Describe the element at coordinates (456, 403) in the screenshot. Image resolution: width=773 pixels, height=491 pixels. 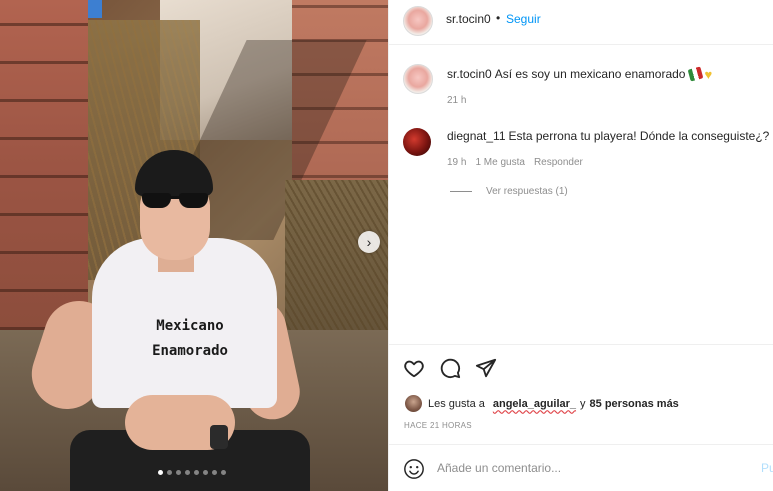
I see `likes-prefix: Les gusta a` at that location.